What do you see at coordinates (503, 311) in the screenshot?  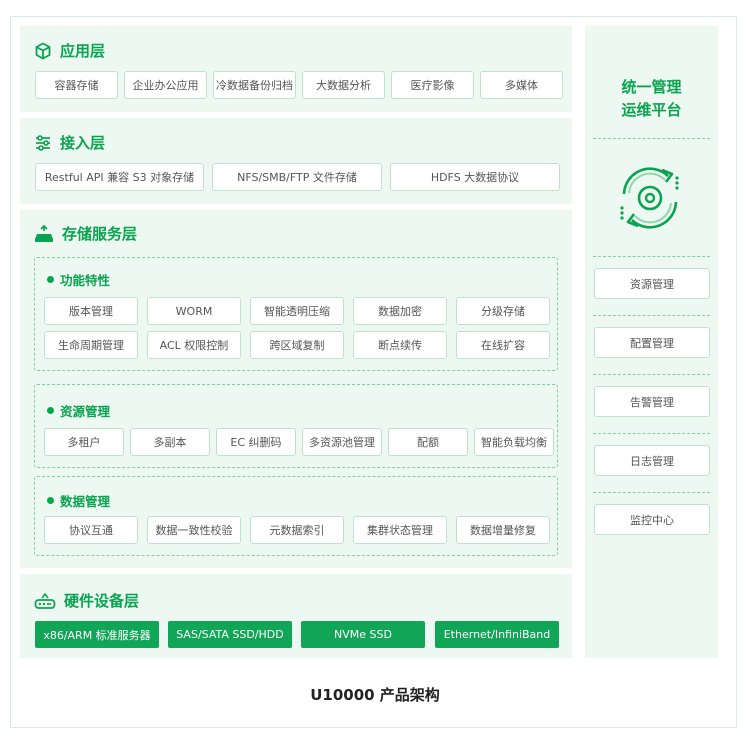 I see `feature-tiering: 分级存储` at bounding box center [503, 311].